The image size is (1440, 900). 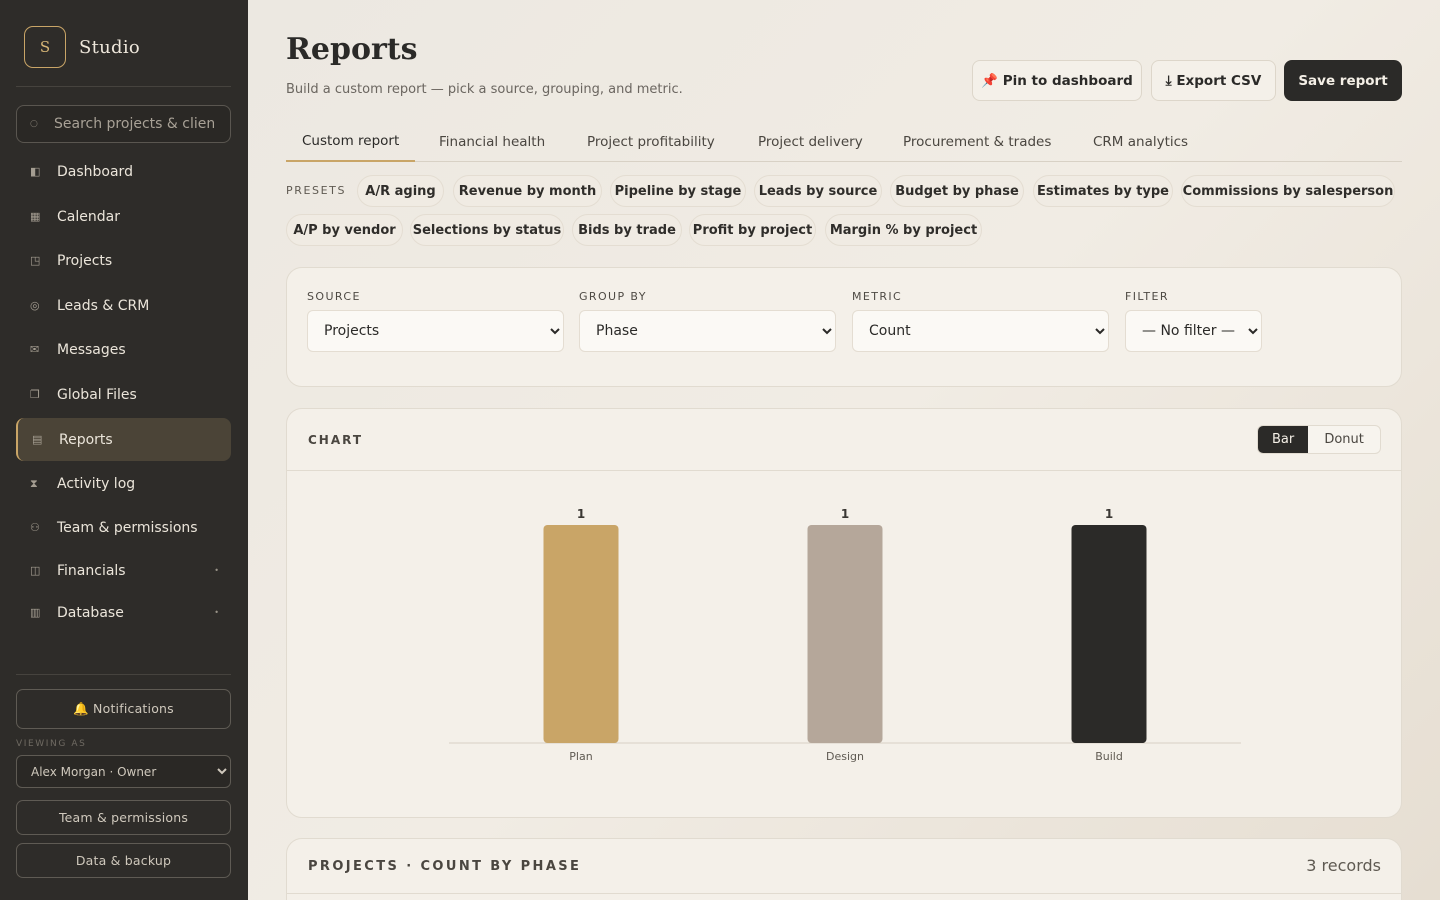 I want to click on sidebar-item-label: Messages, so click(x=91, y=349).